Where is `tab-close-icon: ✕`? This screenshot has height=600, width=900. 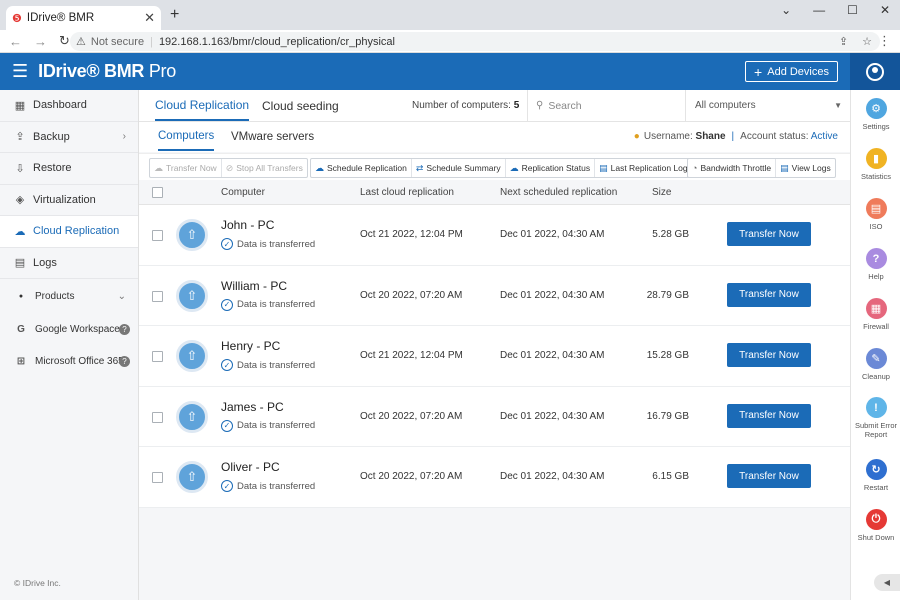
tab-close-icon: ✕ is located at coordinates (149, 18).